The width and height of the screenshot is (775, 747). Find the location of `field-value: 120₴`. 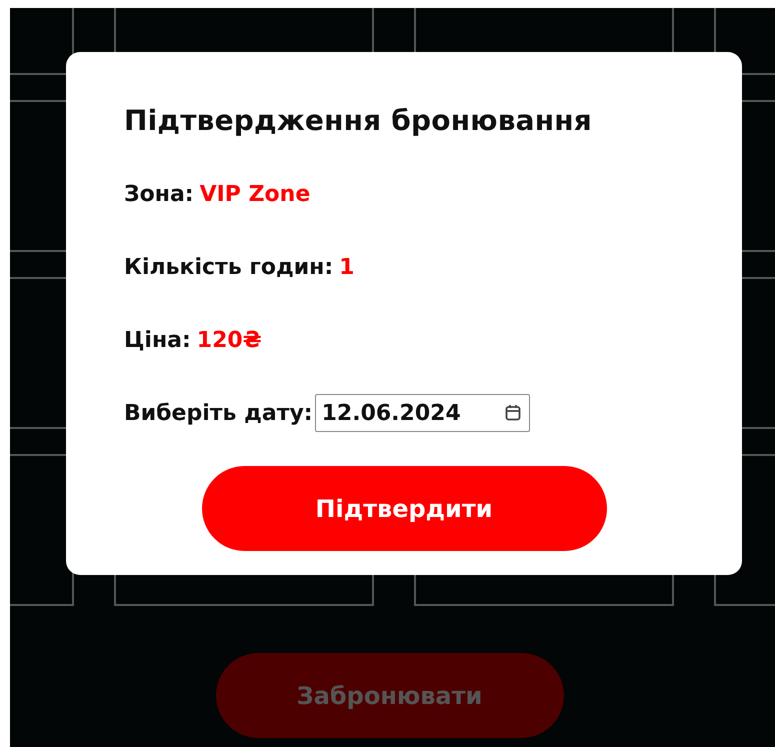

field-value: 120₴ is located at coordinates (229, 340).